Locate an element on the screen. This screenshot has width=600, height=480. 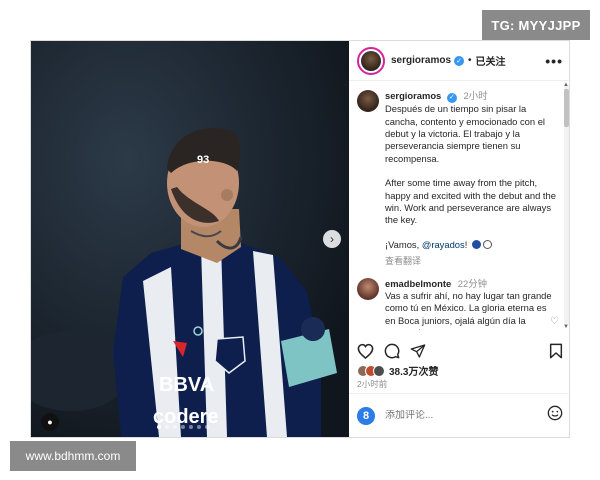
comment-bubble-icon is located at coordinates (392, 351).